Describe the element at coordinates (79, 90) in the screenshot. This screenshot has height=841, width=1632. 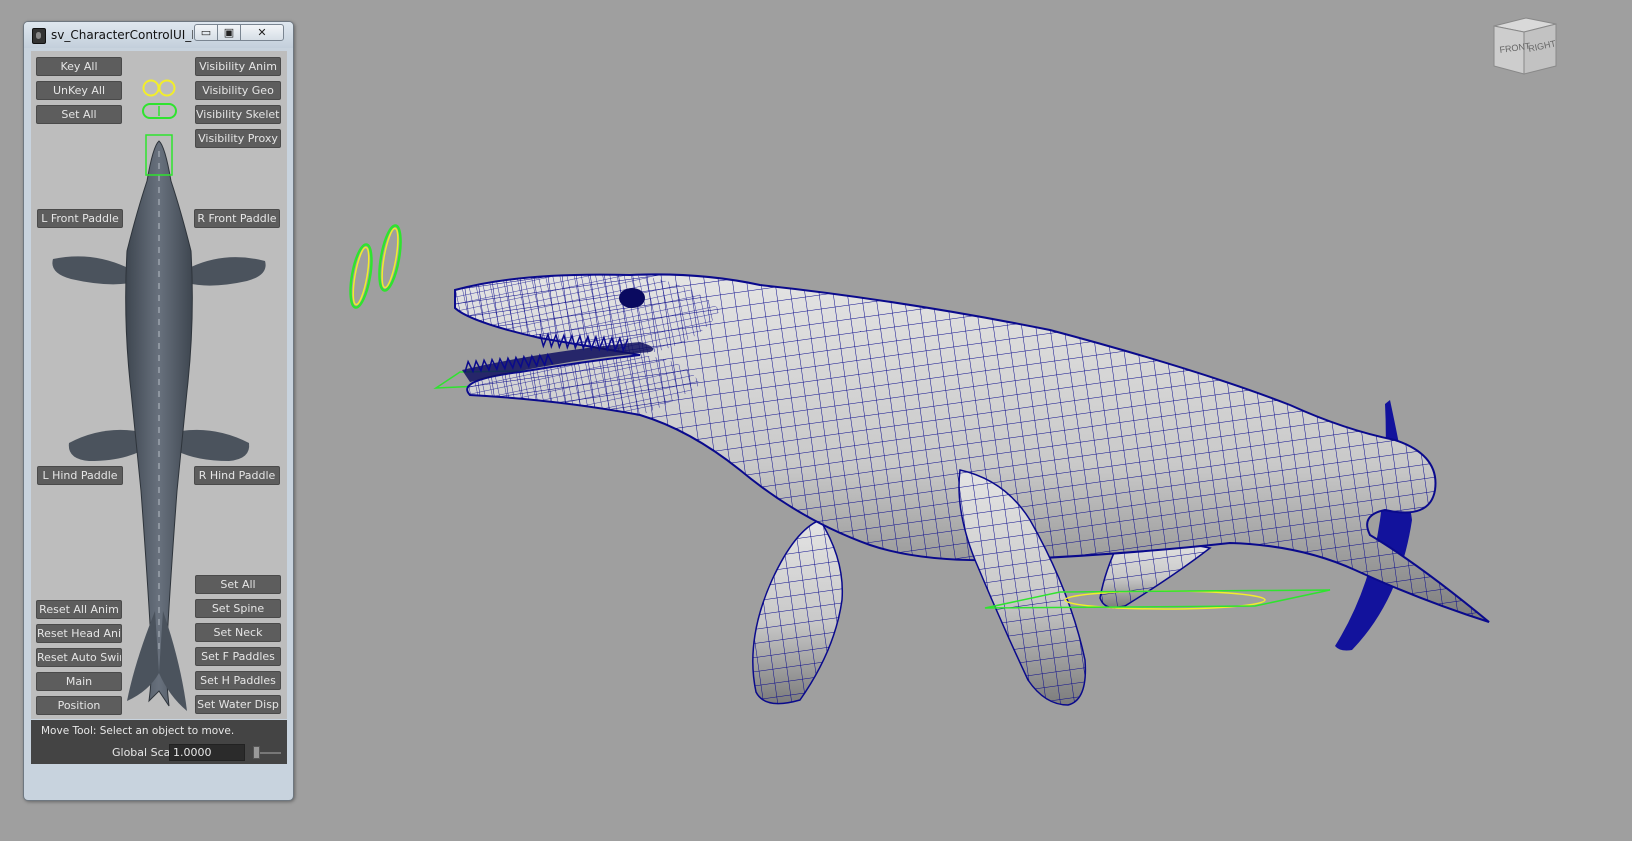
I see `unkey-all-button: UnKey All` at that location.